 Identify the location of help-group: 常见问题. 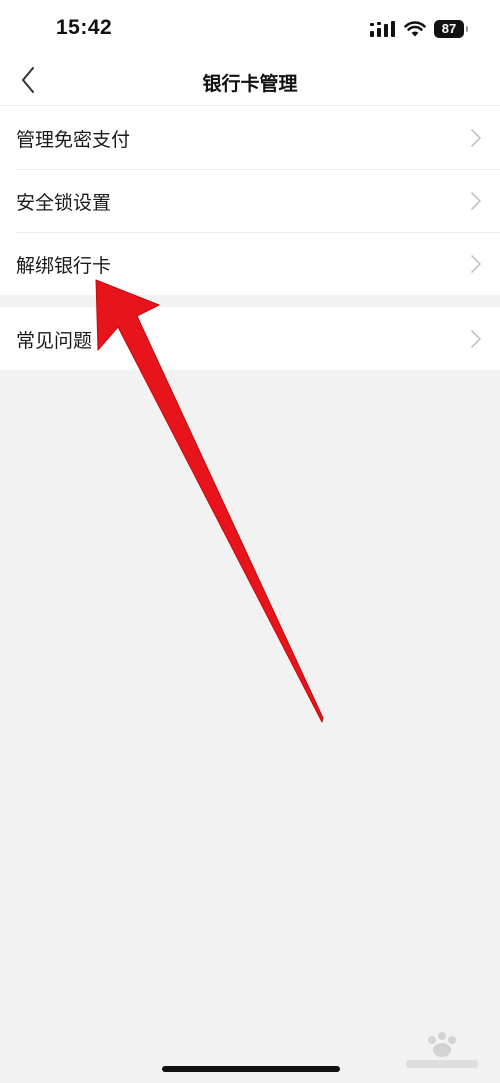
(250, 338).